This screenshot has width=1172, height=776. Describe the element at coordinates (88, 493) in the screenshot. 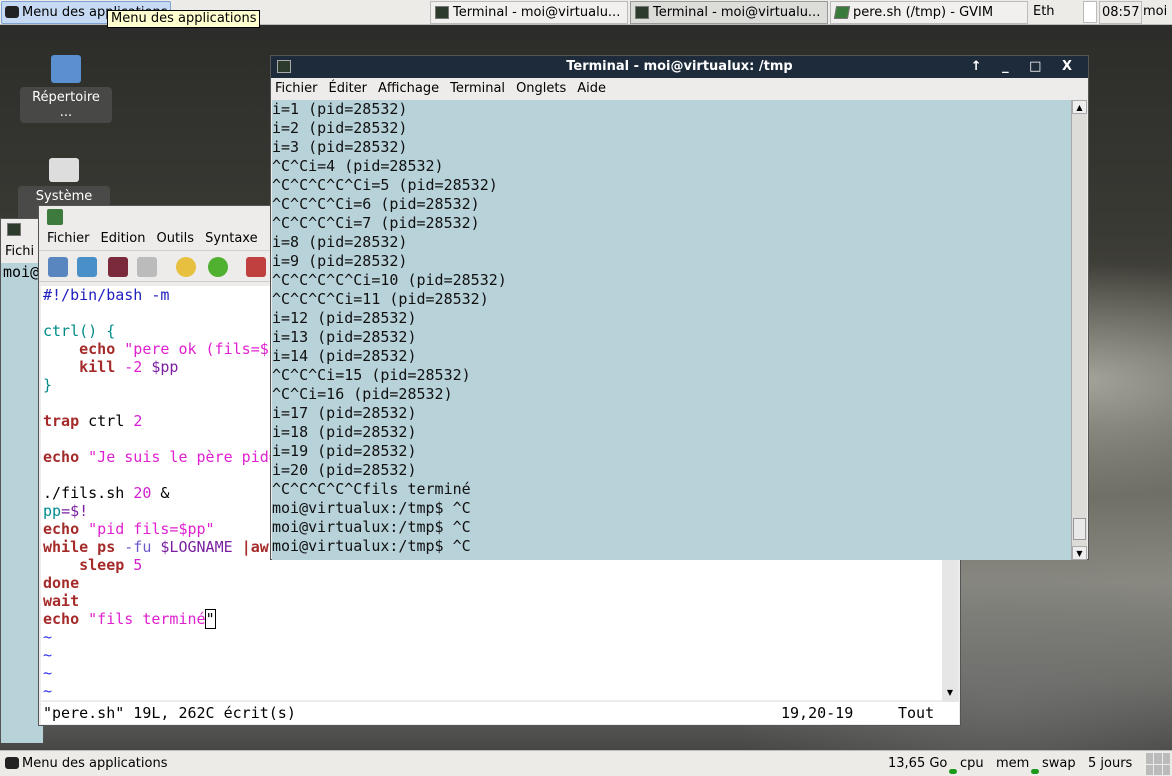

I see `code-token: ./fils.sh` at that location.